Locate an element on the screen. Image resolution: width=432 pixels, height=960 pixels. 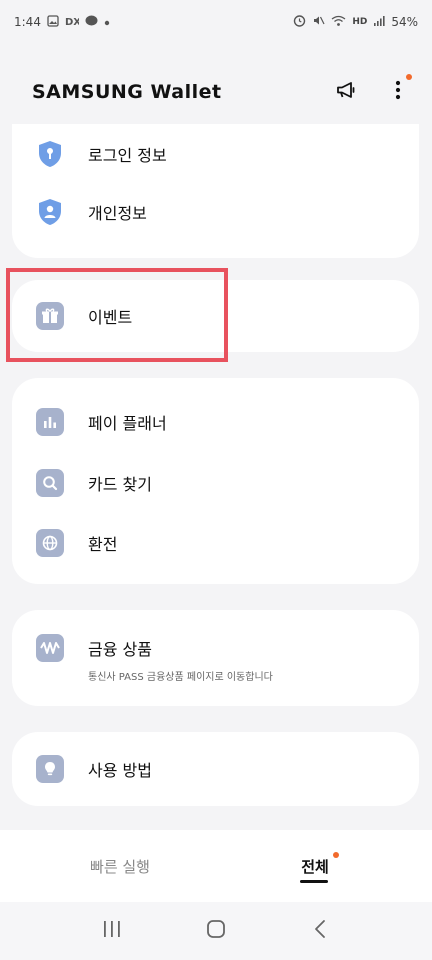
notice-button is located at coordinates (346, 92).